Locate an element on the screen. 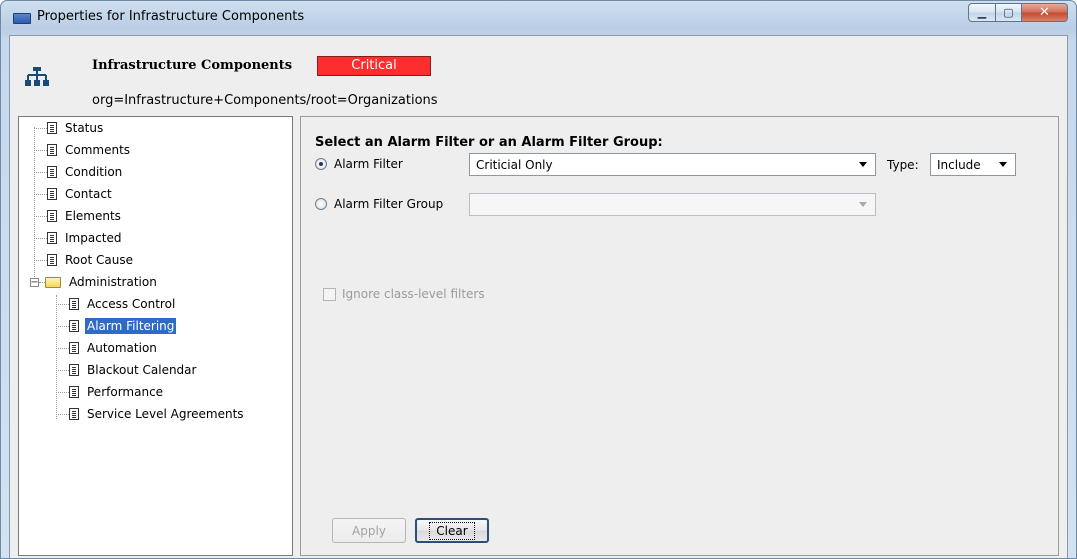 The height and width of the screenshot is (559, 1077). tree-item-label: Administration is located at coordinates (113, 282).